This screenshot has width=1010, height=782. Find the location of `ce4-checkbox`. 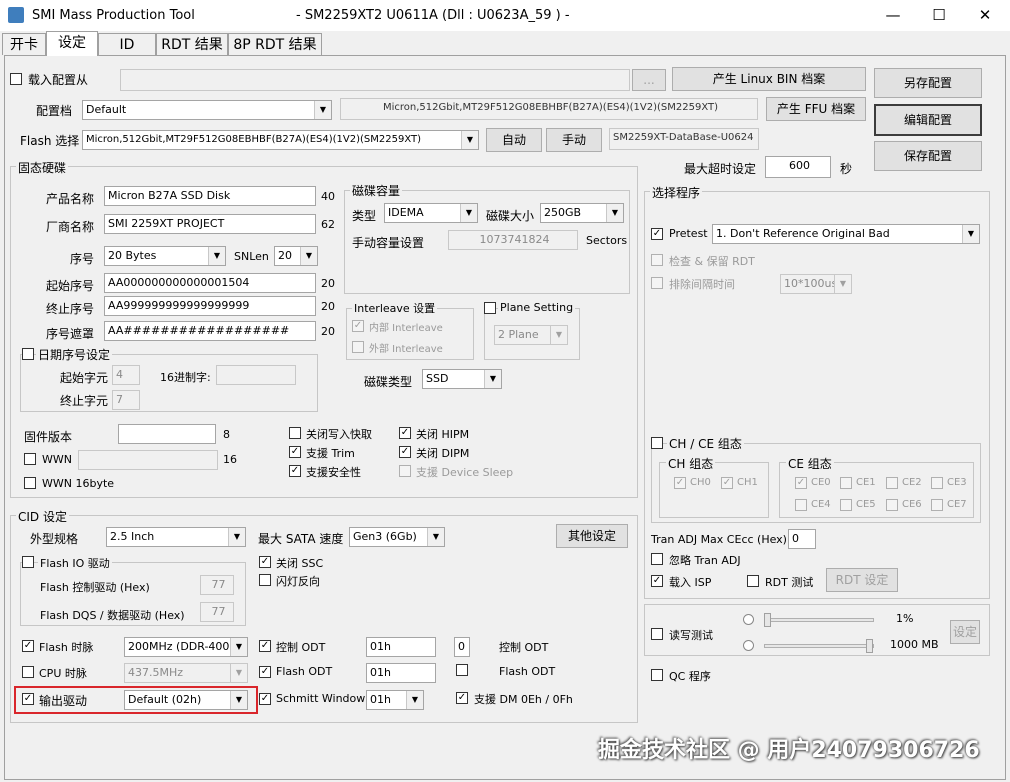

ce4-checkbox is located at coordinates (801, 505).